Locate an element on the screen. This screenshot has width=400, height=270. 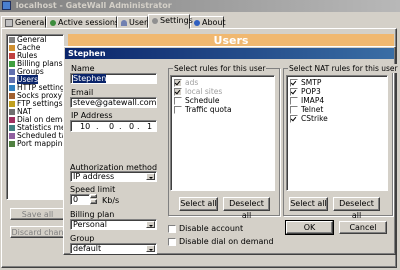
auth-method-select: IP address is located at coordinates (113, 176).